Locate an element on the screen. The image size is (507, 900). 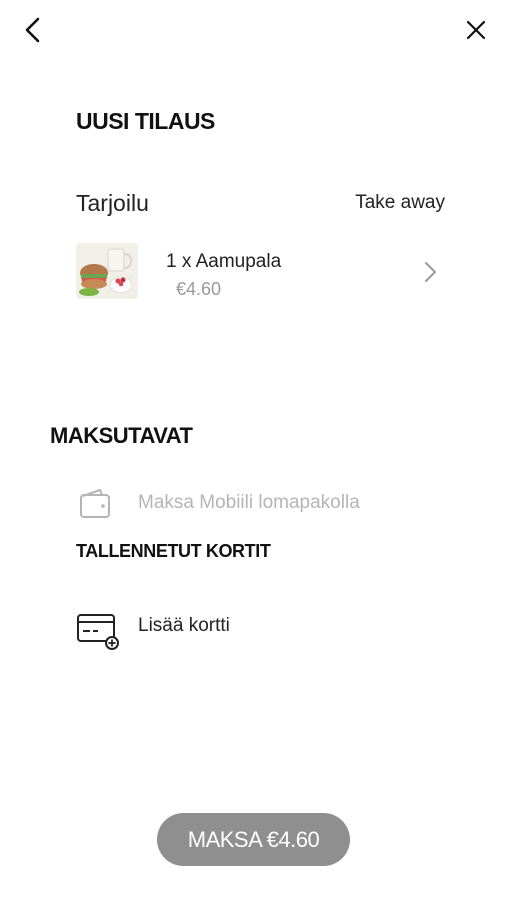
order-title: UUSI TILAUS is located at coordinates (145, 121).